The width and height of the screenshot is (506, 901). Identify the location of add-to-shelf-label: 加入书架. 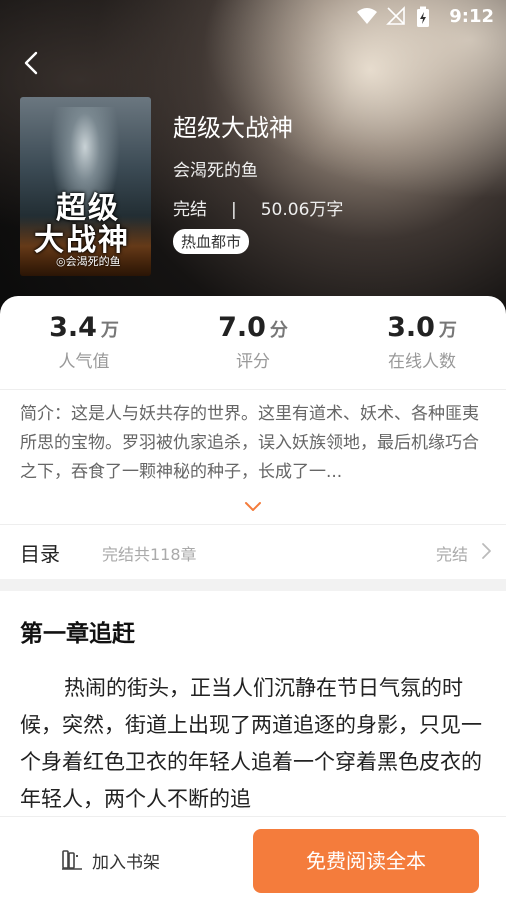
(126, 862).